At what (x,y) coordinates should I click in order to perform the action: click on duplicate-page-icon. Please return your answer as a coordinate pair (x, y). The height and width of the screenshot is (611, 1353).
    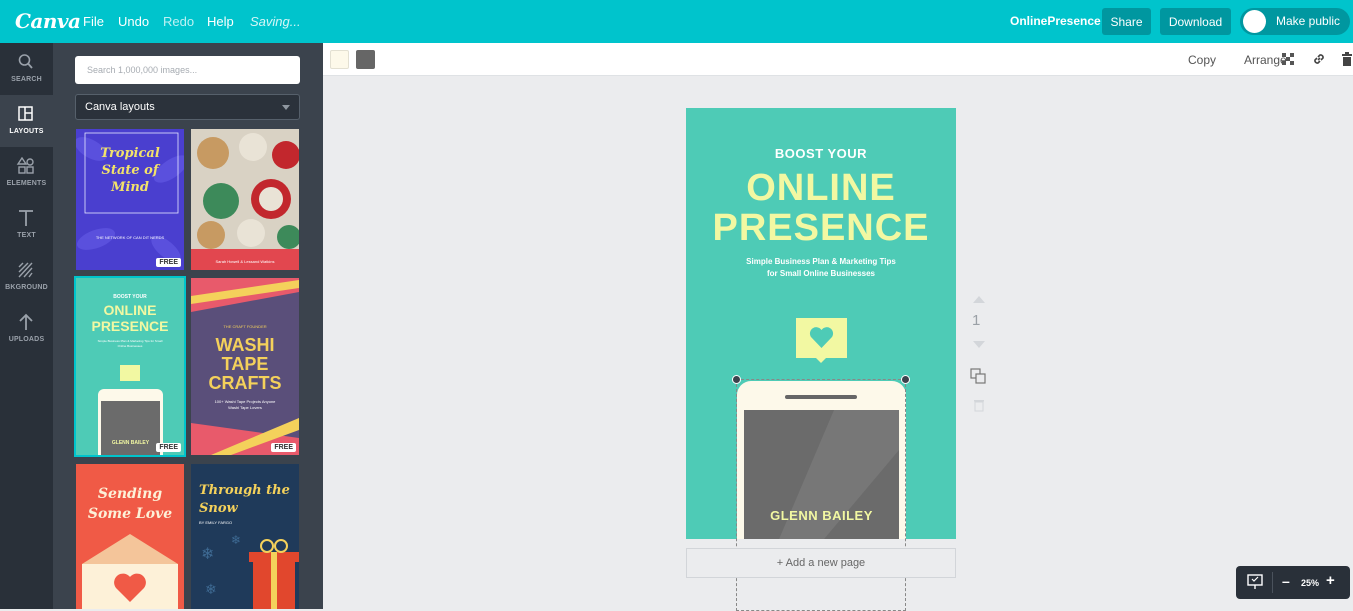
    Looking at the image, I should click on (978, 376).